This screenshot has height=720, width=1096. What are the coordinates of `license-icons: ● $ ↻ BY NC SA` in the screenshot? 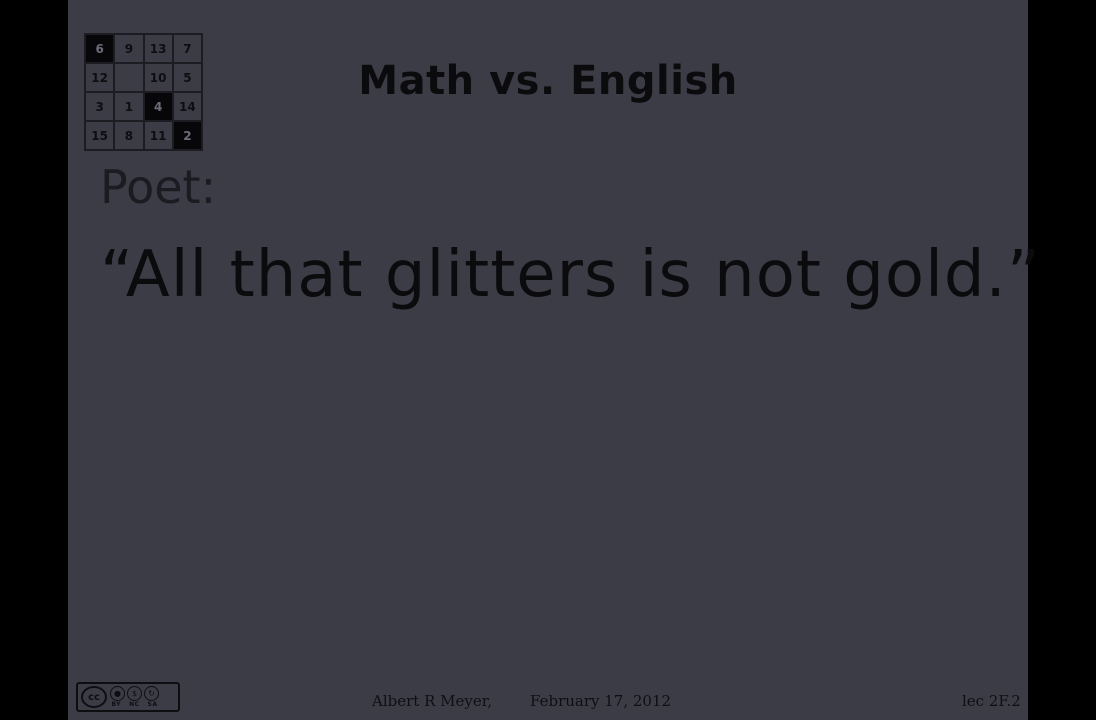 It's located at (134, 697).